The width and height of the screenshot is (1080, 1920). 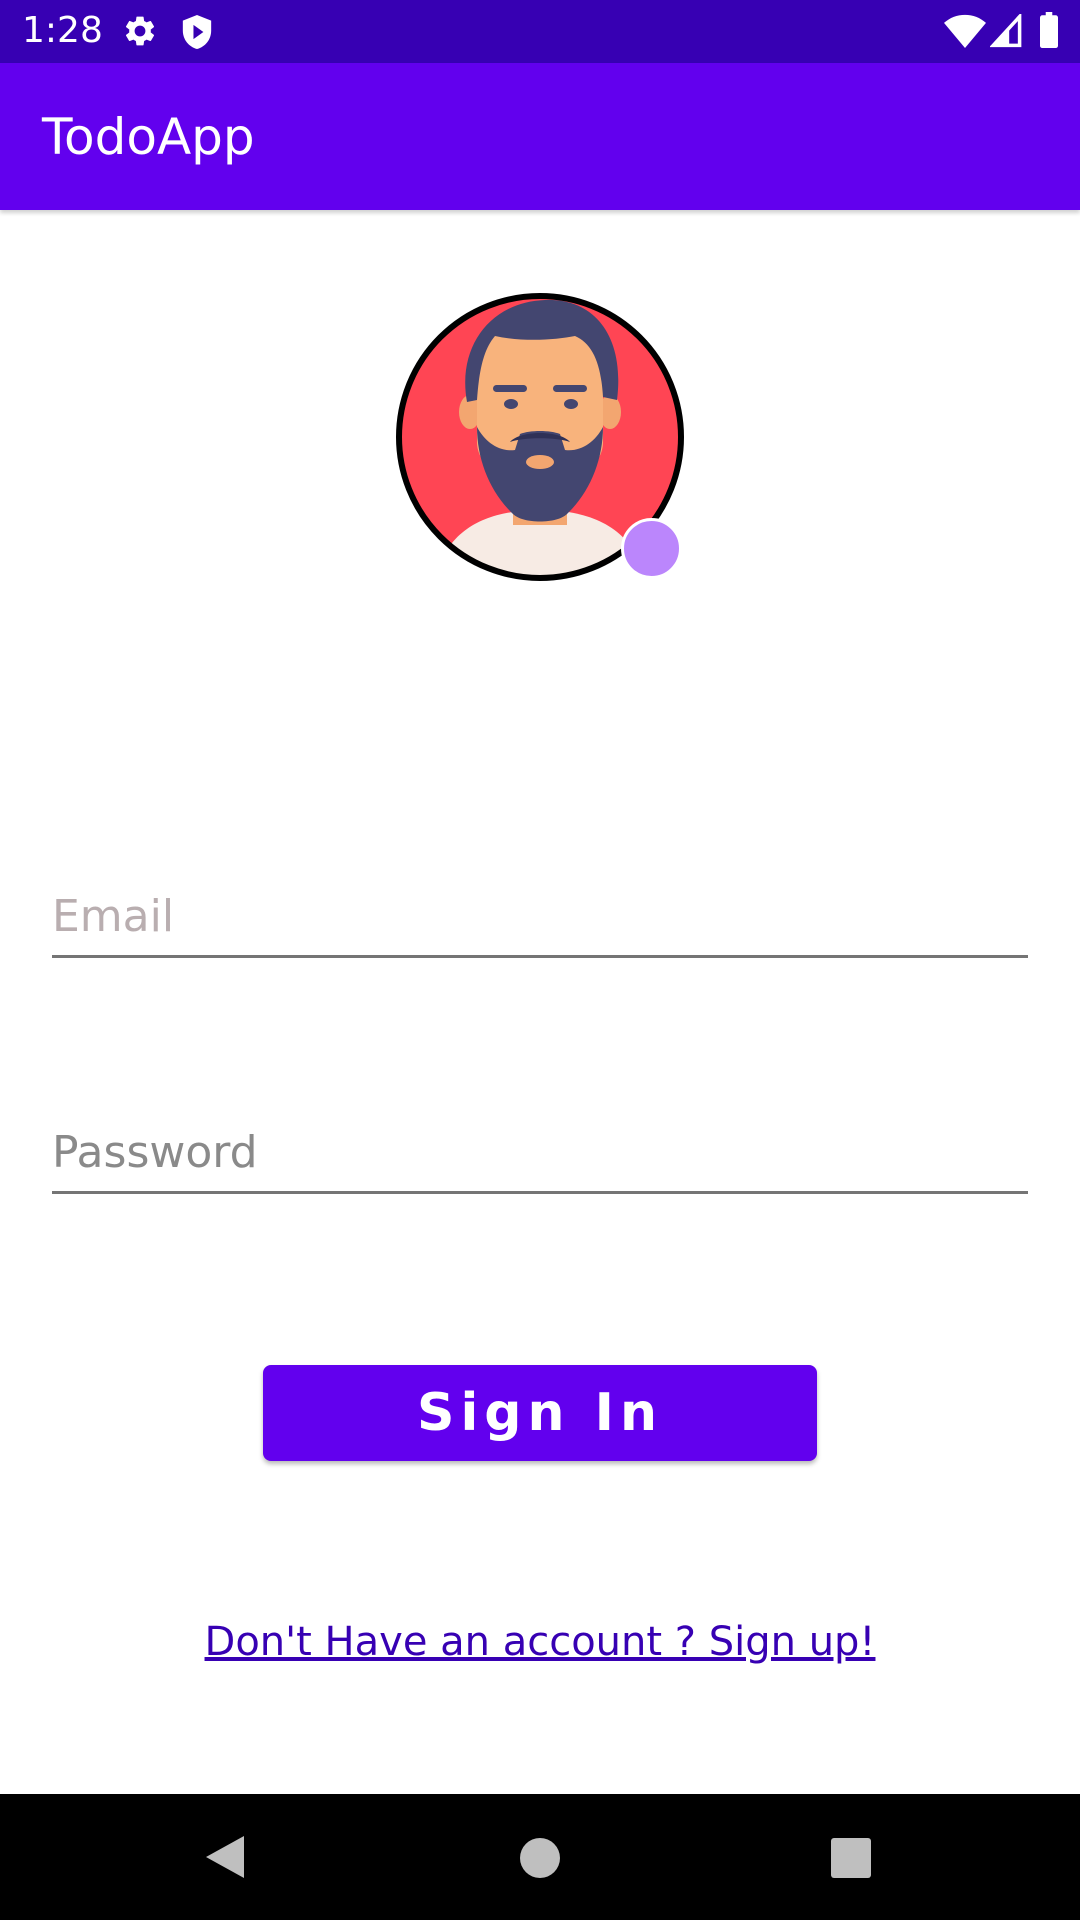 I want to click on battery-icon, so click(x=1049, y=30).